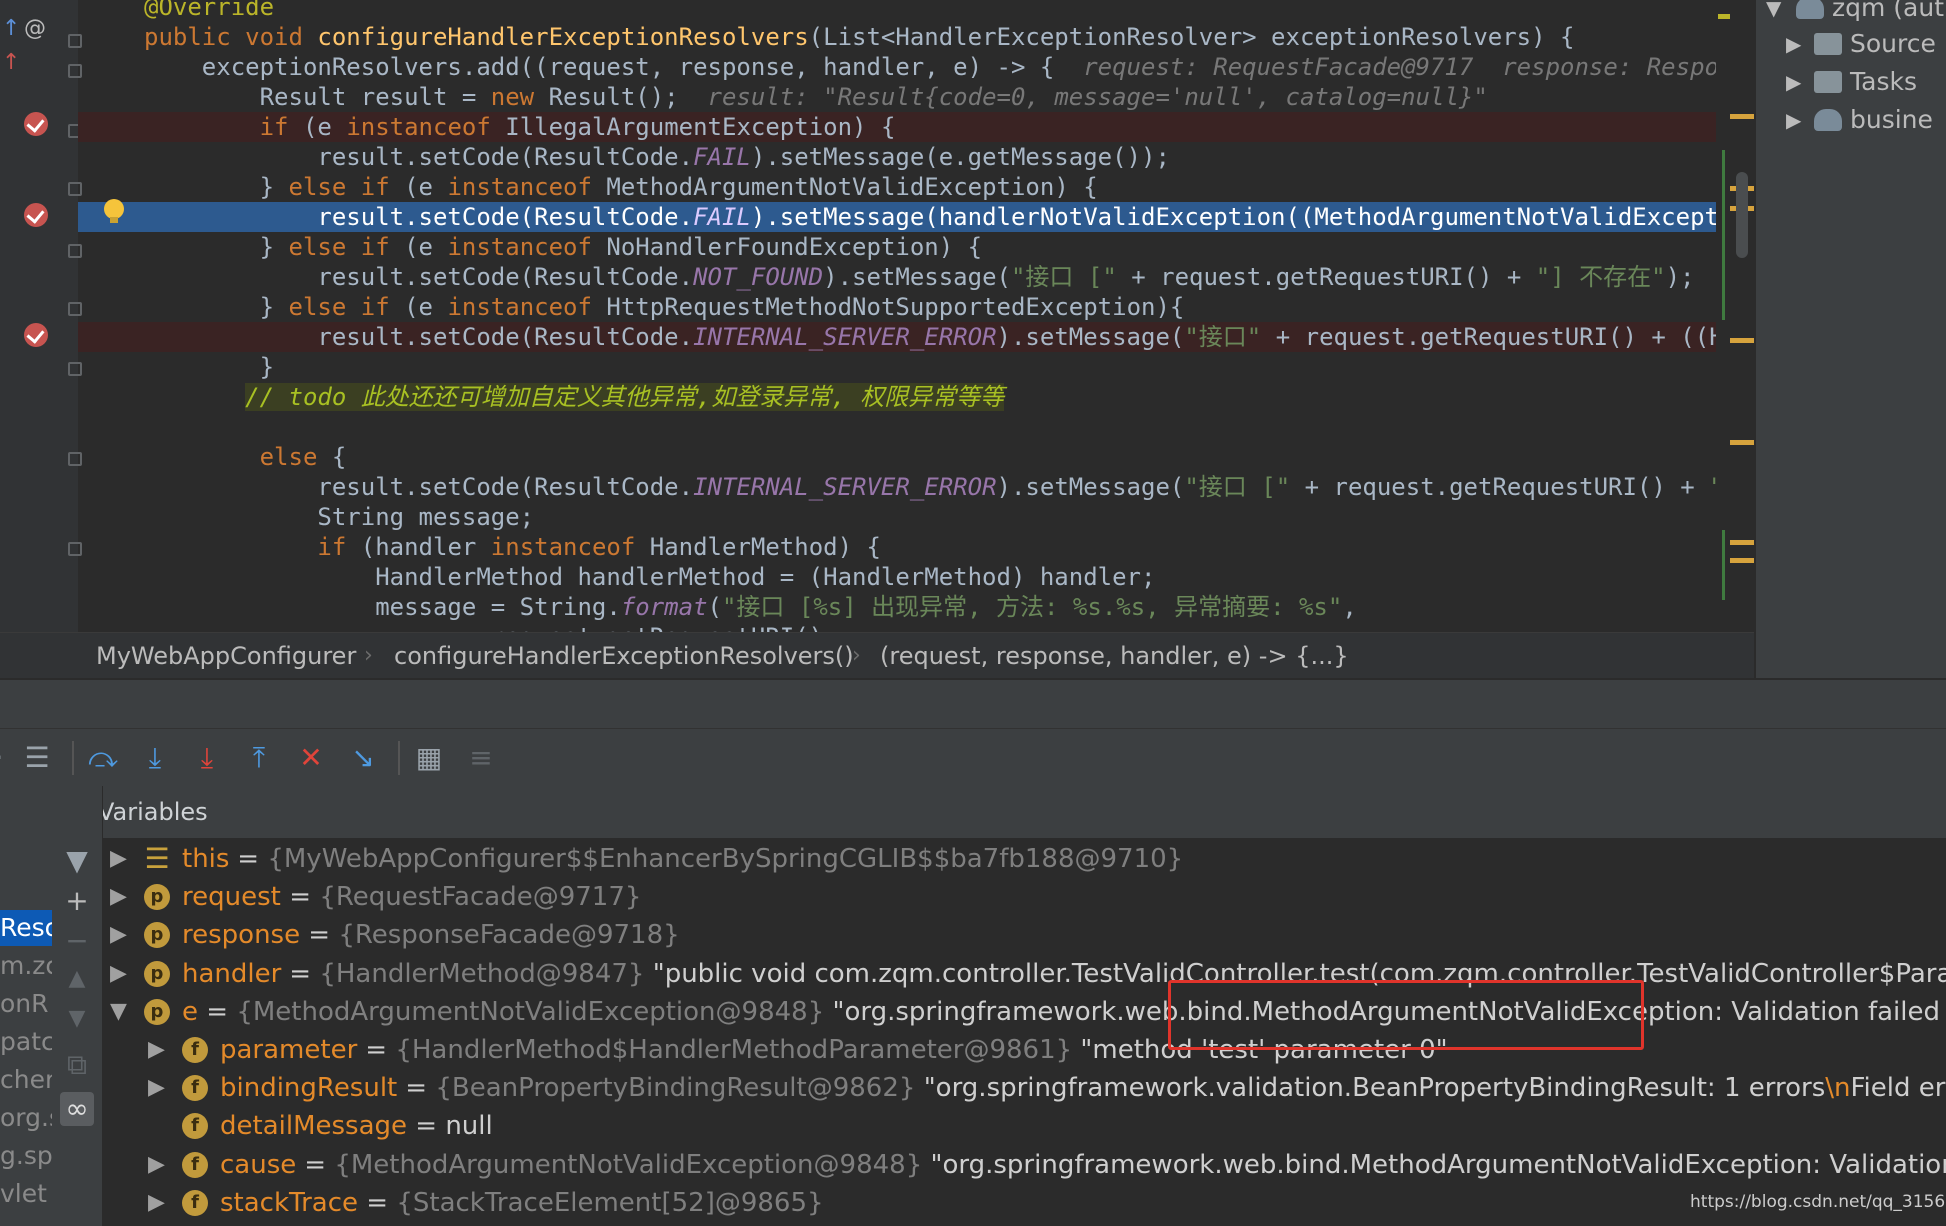 The height and width of the screenshot is (1226, 1946). What do you see at coordinates (897, 547) in the screenshot?
I see `code-line: if (handler instanceof HandlerMethod) {` at bounding box center [897, 547].